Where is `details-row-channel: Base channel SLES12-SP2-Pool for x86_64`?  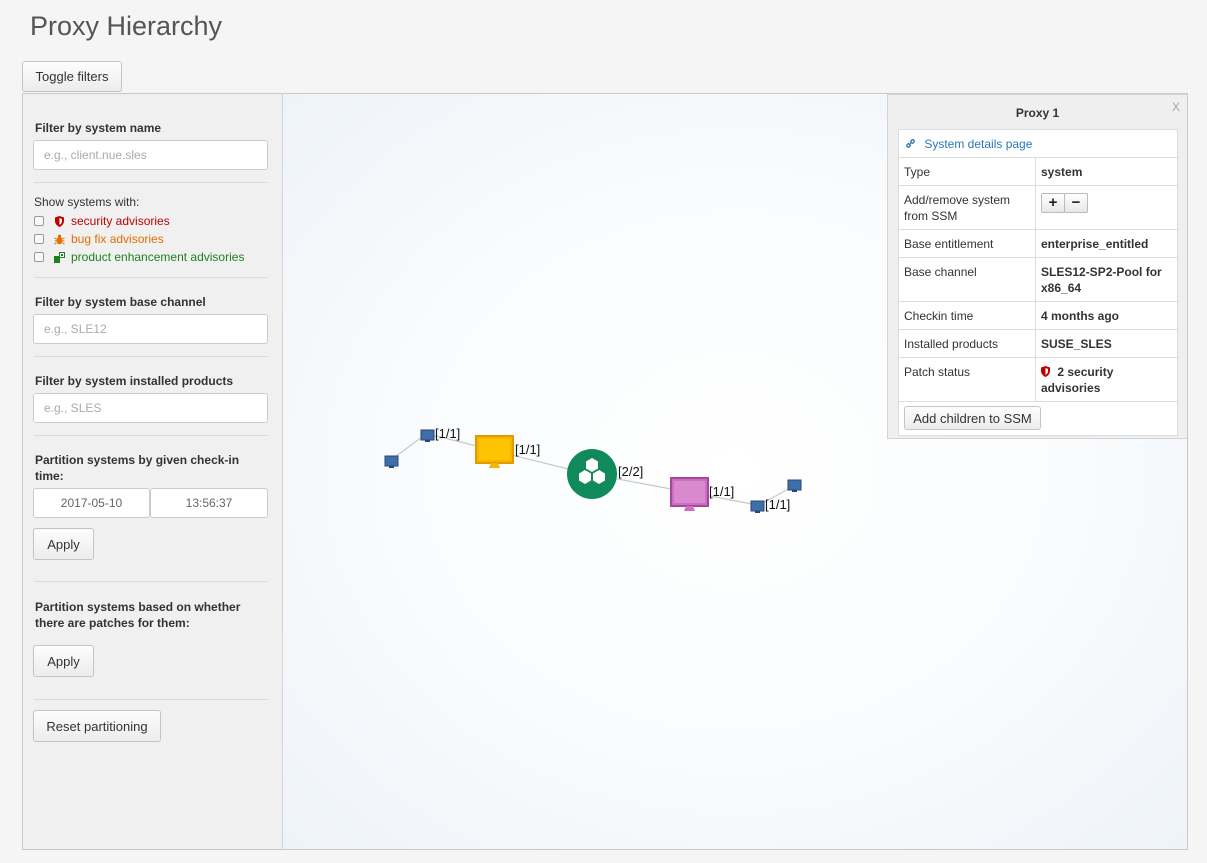
details-row-channel: Base channel SLES12-SP2-Pool for x86_64 is located at coordinates (1038, 279).